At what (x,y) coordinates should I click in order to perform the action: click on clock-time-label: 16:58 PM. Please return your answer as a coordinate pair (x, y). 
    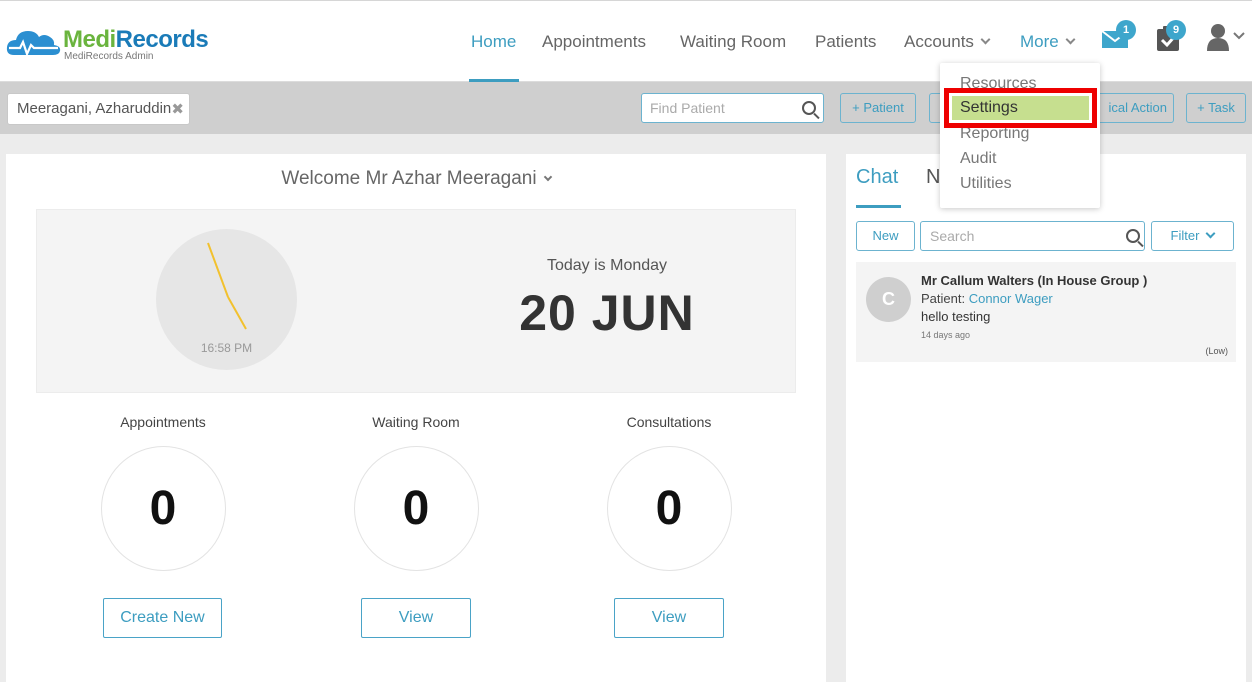
    Looking at the image, I should click on (226, 348).